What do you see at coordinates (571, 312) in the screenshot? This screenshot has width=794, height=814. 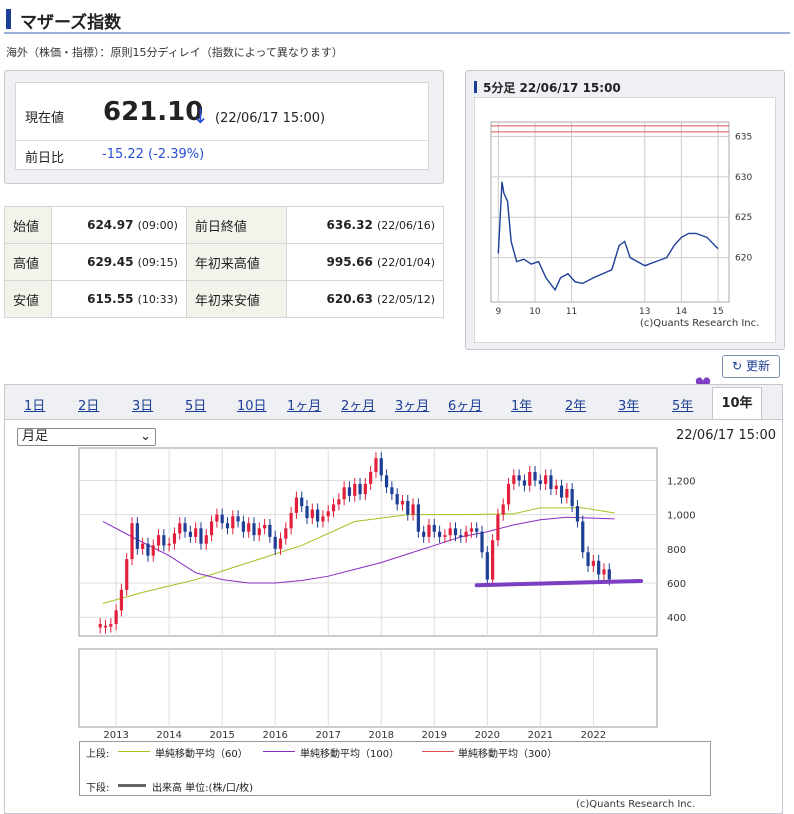 I see `x-tick-label: 11` at bounding box center [571, 312].